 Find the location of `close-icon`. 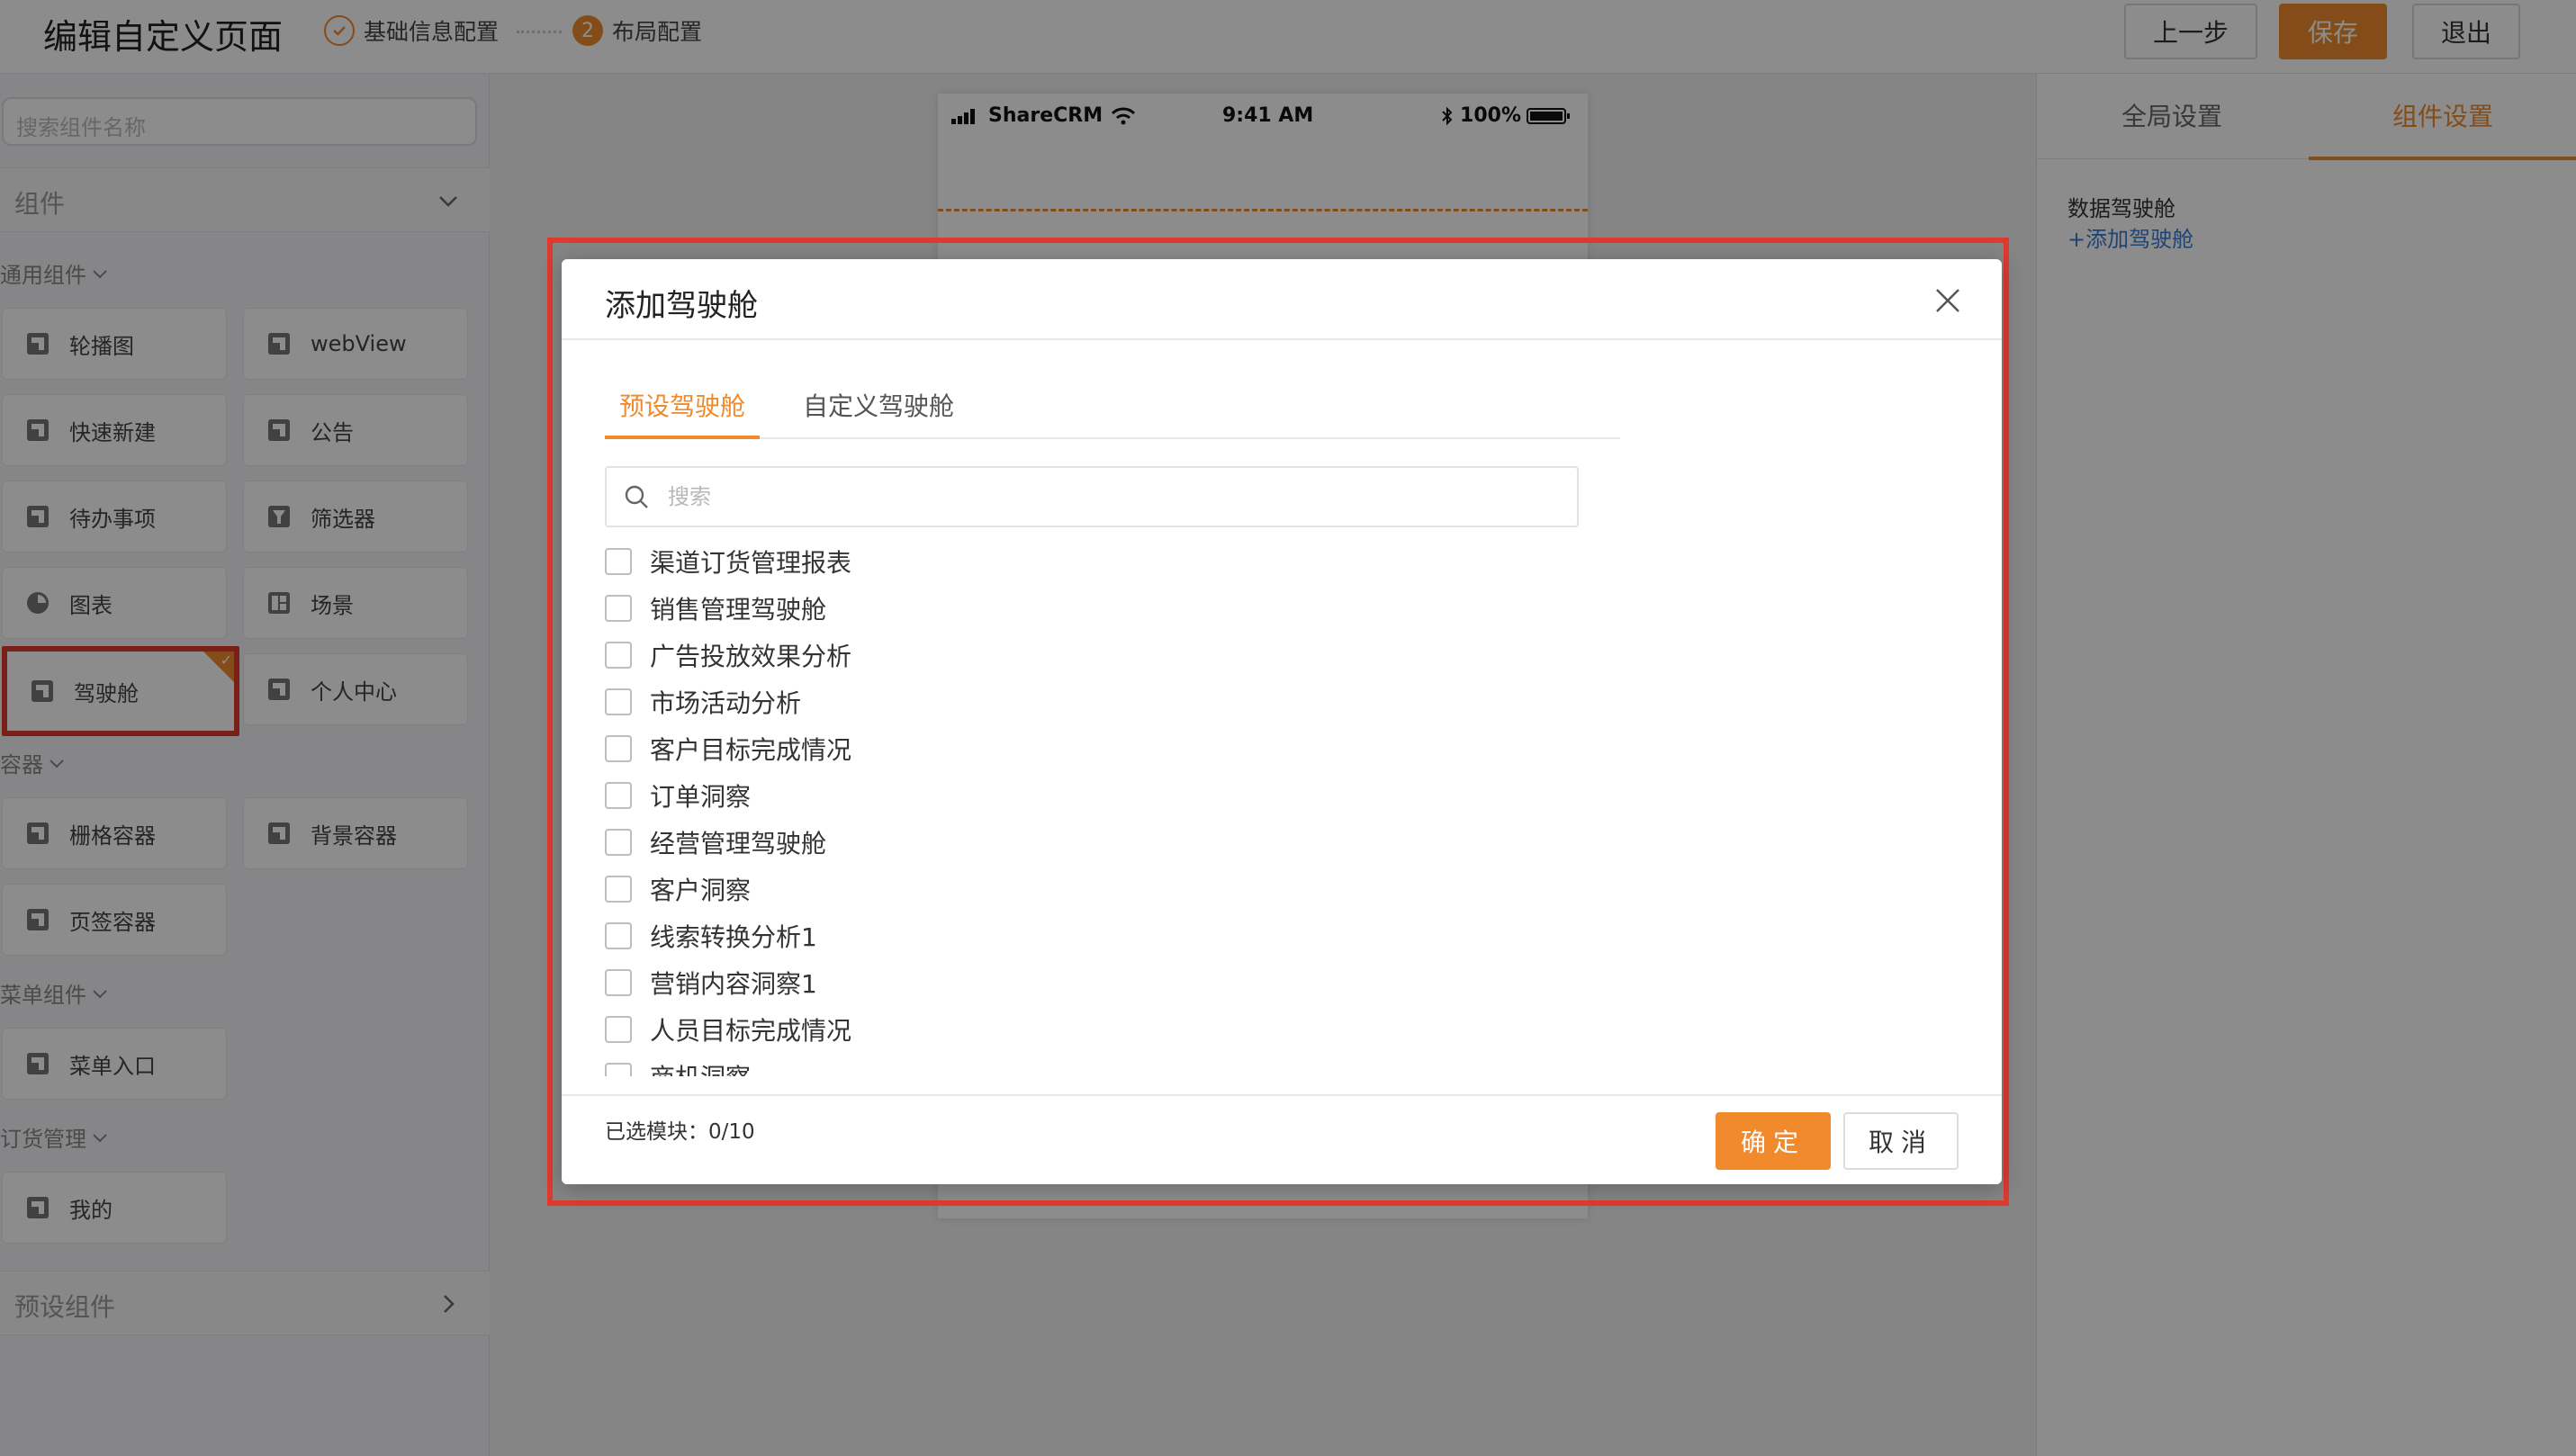

close-icon is located at coordinates (1948, 301).